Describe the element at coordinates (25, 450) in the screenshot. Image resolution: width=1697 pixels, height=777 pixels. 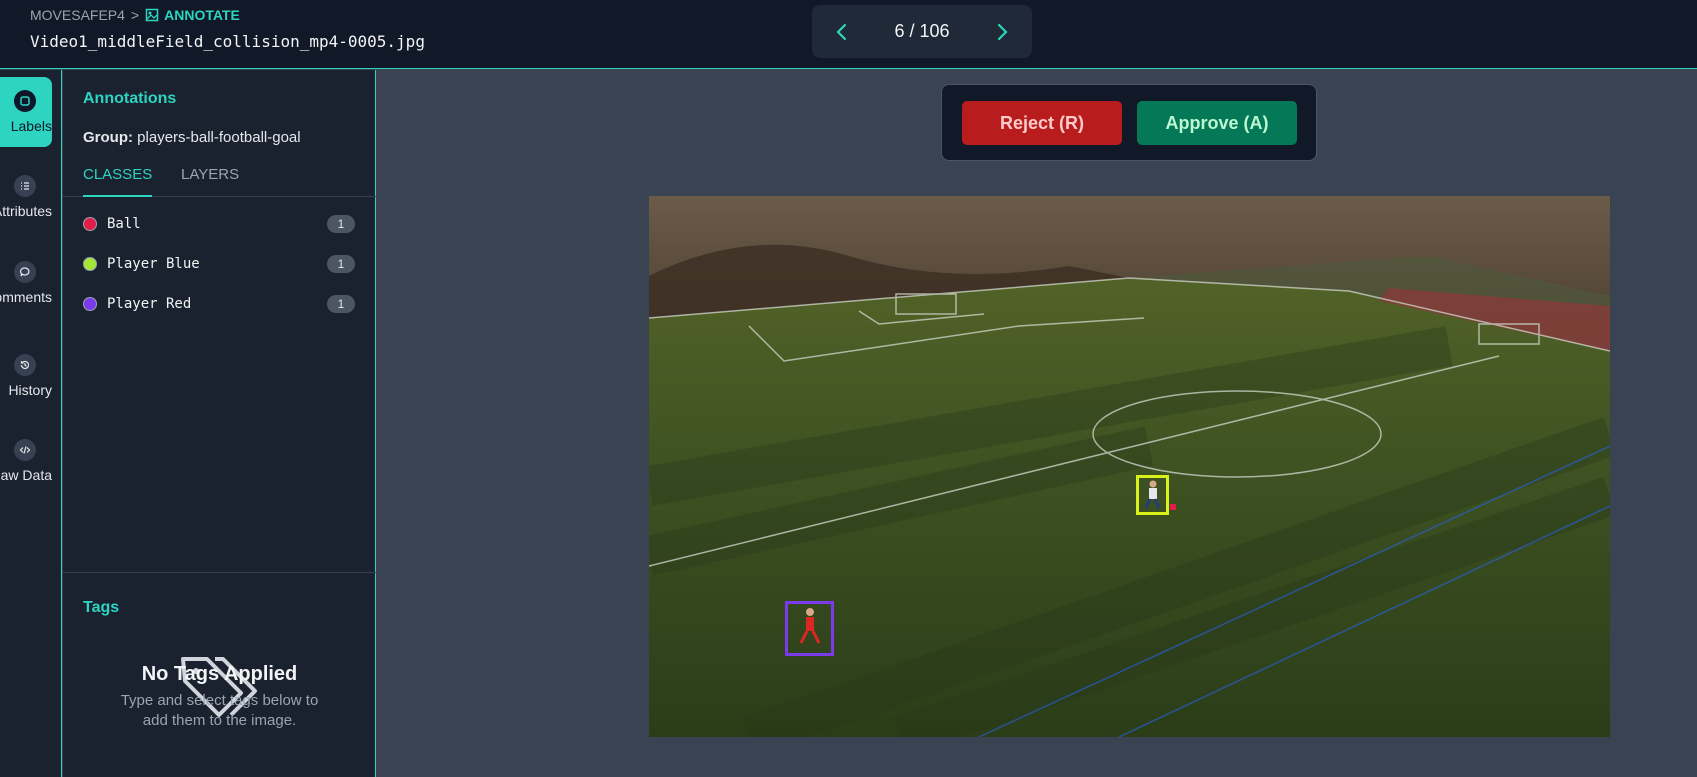
I see `code-icon` at that location.